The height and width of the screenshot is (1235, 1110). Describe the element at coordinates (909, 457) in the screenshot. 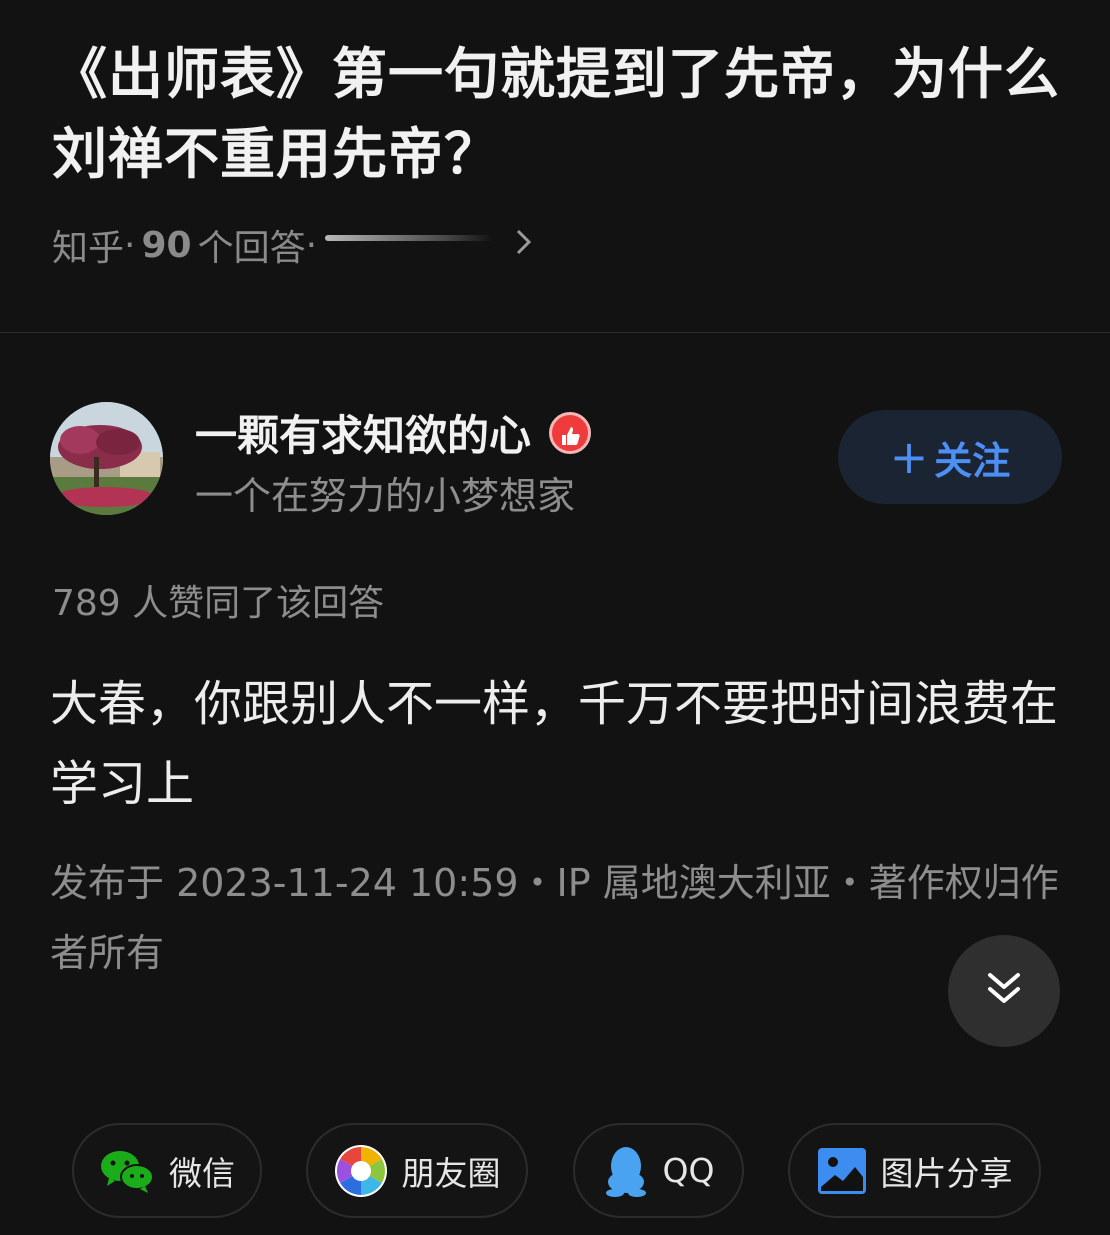

I see `plus-icon: +` at that location.